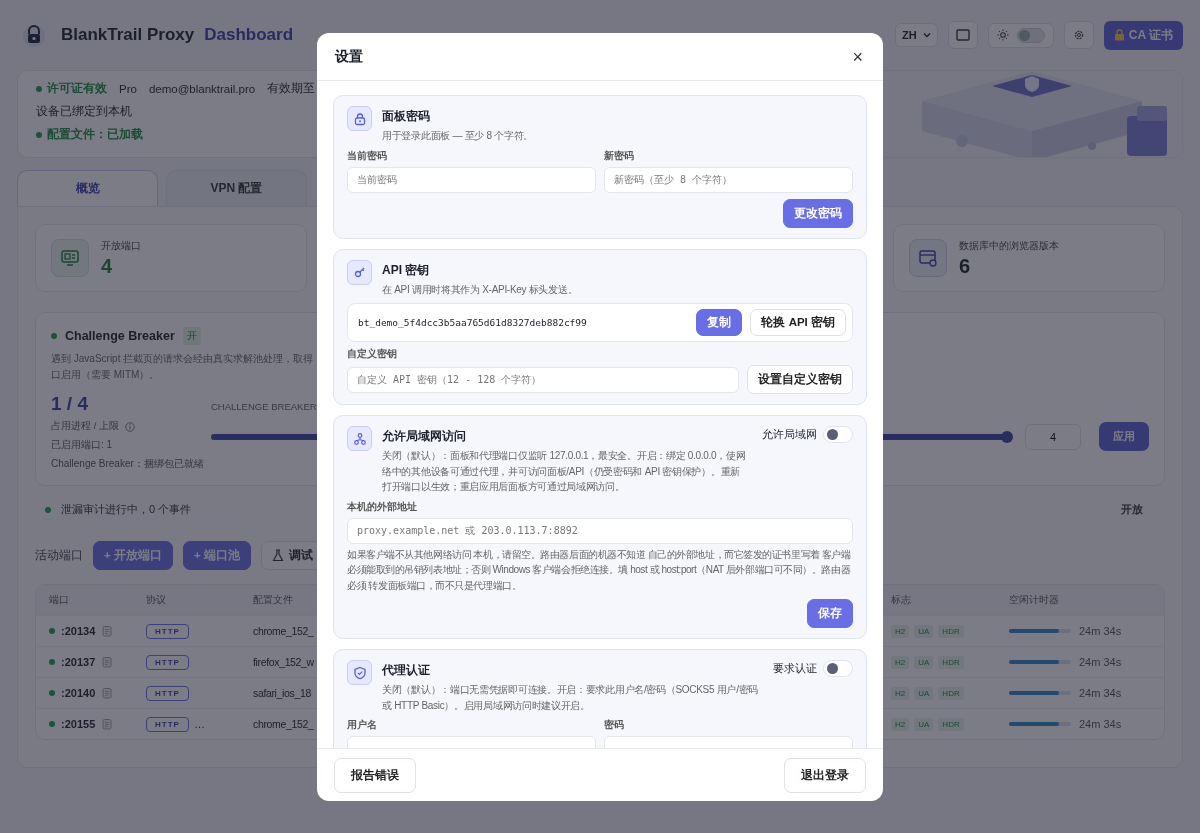  Describe the element at coordinates (728, 179) in the screenshot. I see `input-field: 新密码（至少 8 个字符）` at that location.